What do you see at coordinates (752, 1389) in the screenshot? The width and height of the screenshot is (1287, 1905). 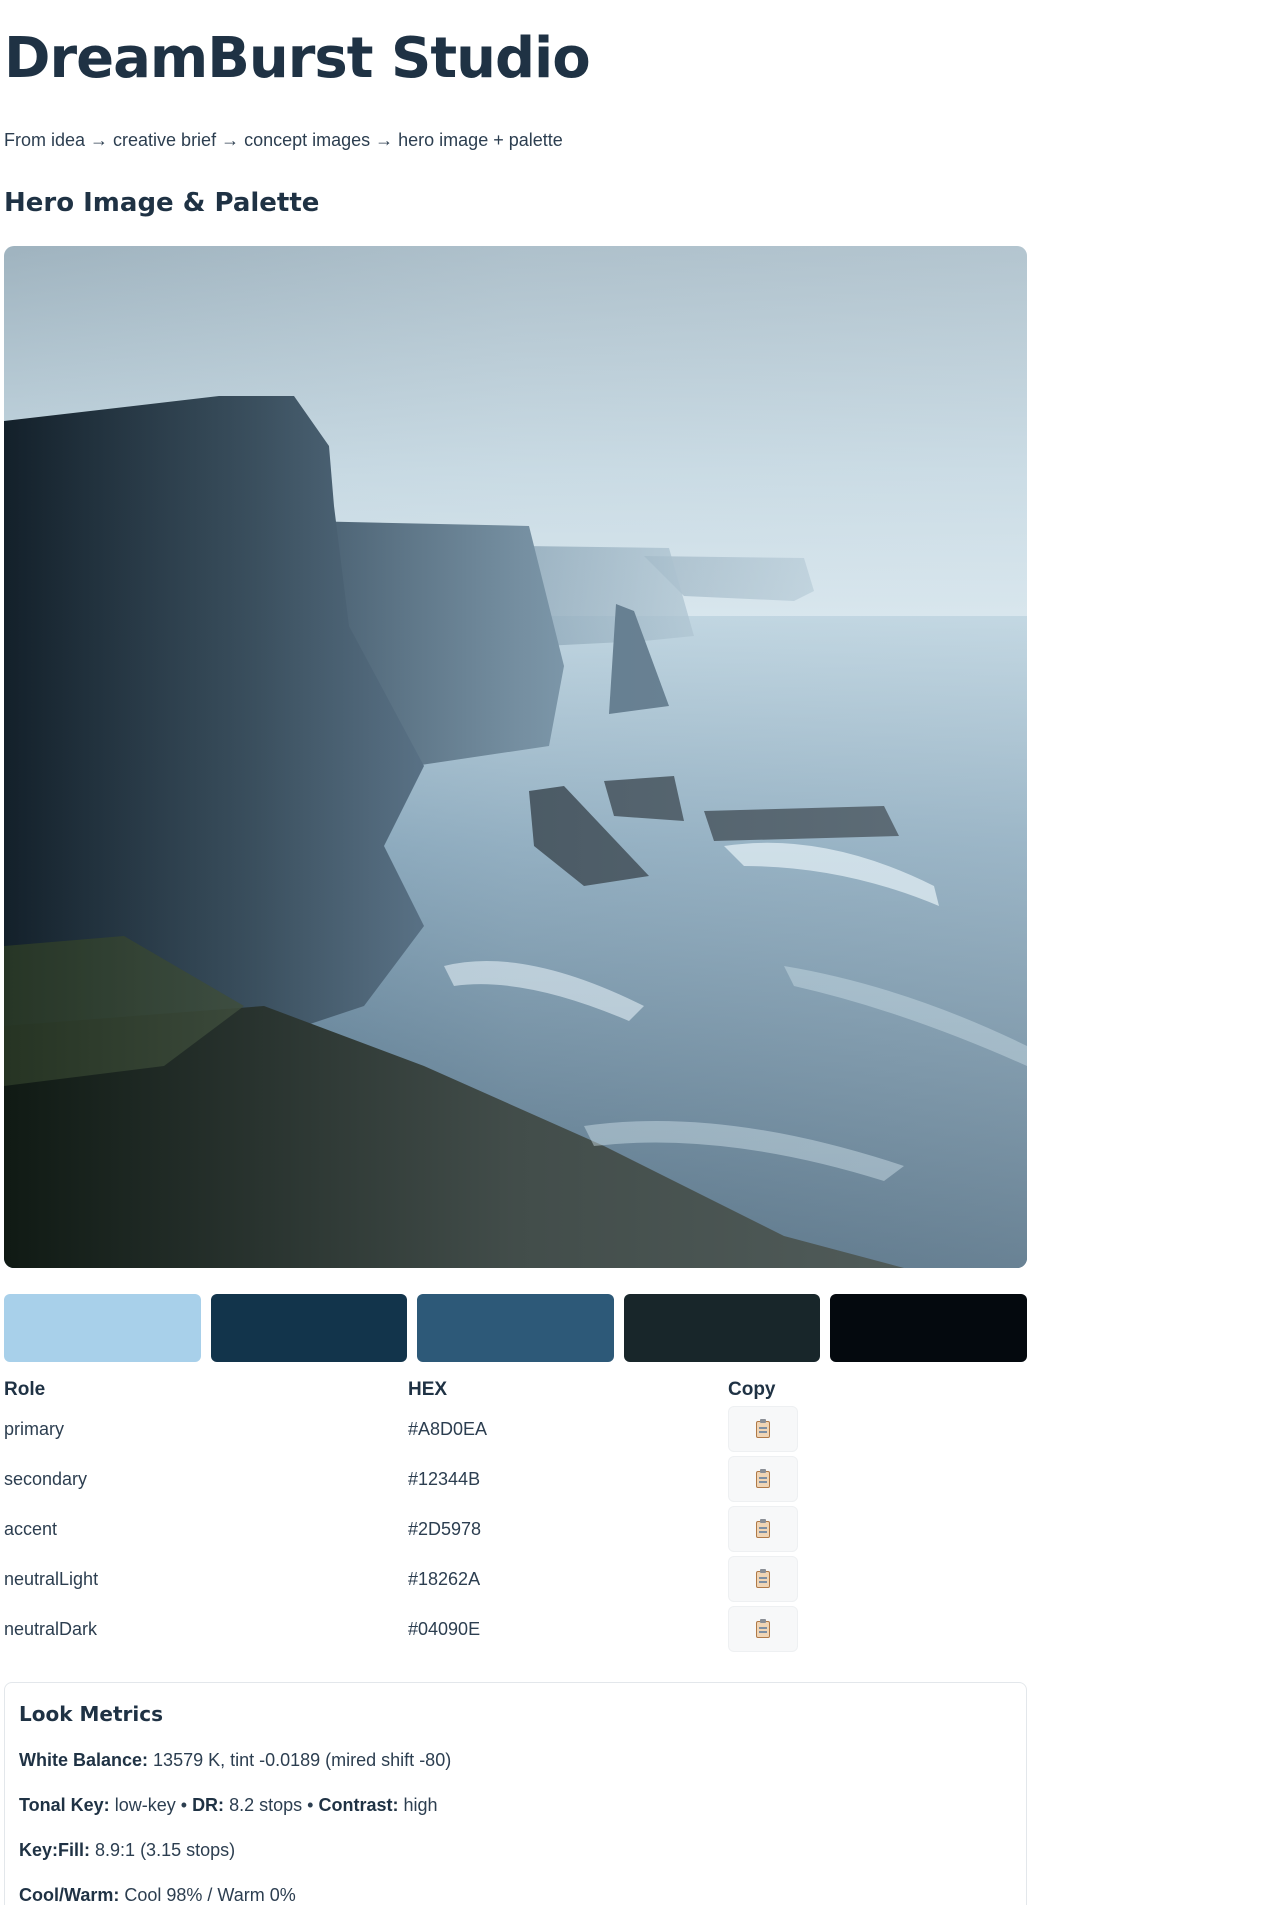 I see `col-header-copy: Copy` at bounding box center [752, 1389].